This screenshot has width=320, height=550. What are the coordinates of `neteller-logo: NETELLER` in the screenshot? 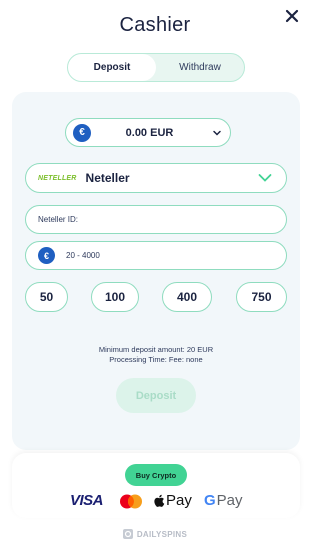 It's located at (57, 178).